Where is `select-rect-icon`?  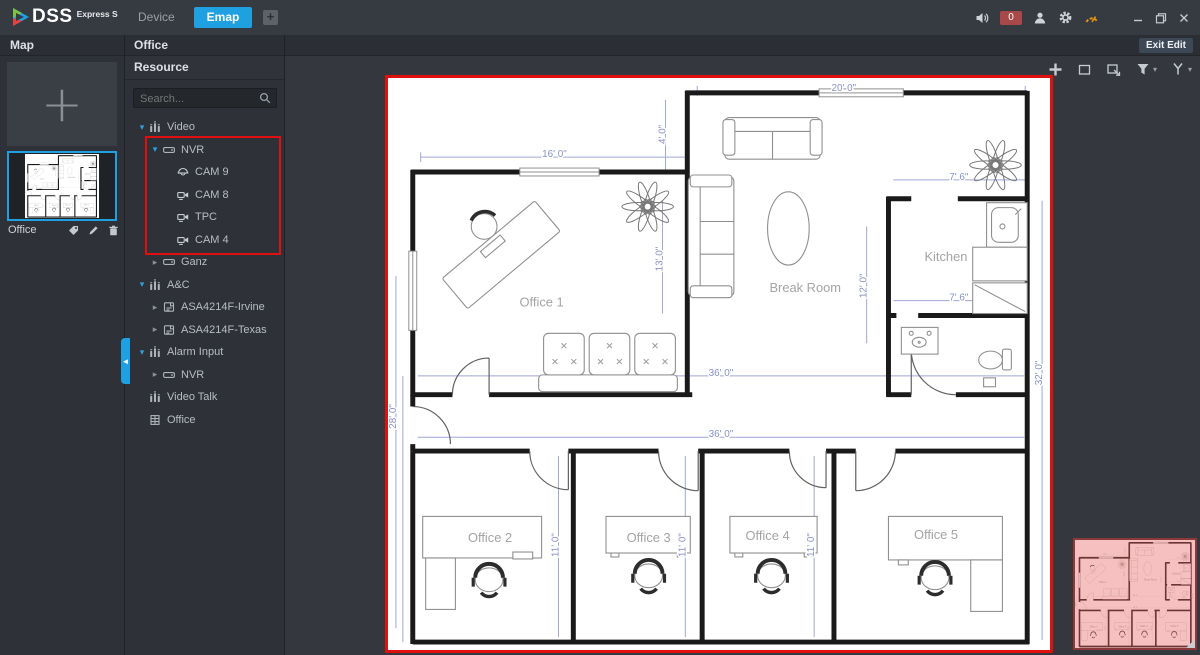 select-rect-icon is located at coordinates (1084, 69).